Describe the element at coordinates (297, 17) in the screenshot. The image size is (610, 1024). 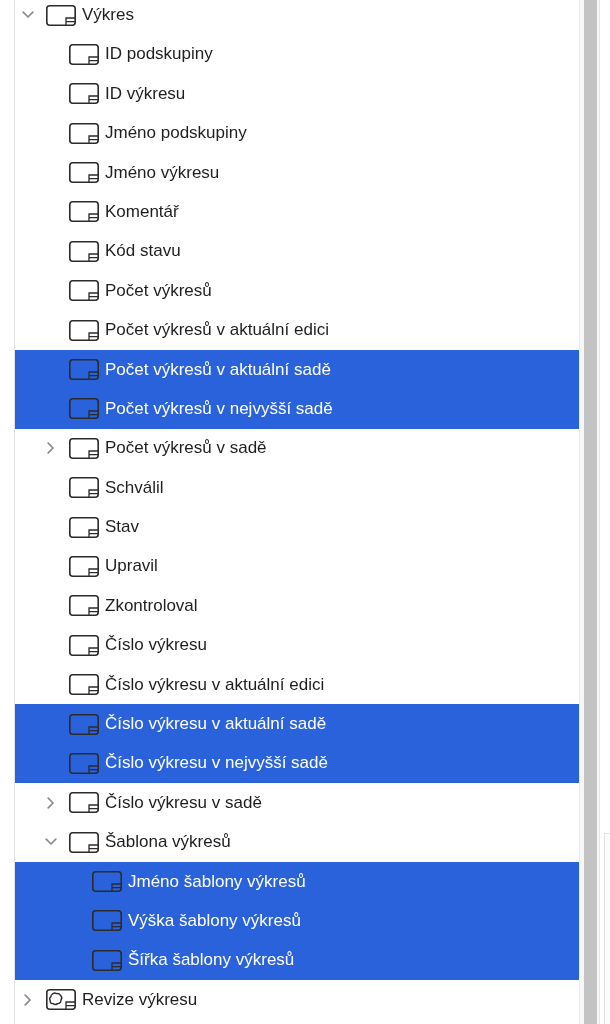
I see `tree-item: Výkres` at that location.